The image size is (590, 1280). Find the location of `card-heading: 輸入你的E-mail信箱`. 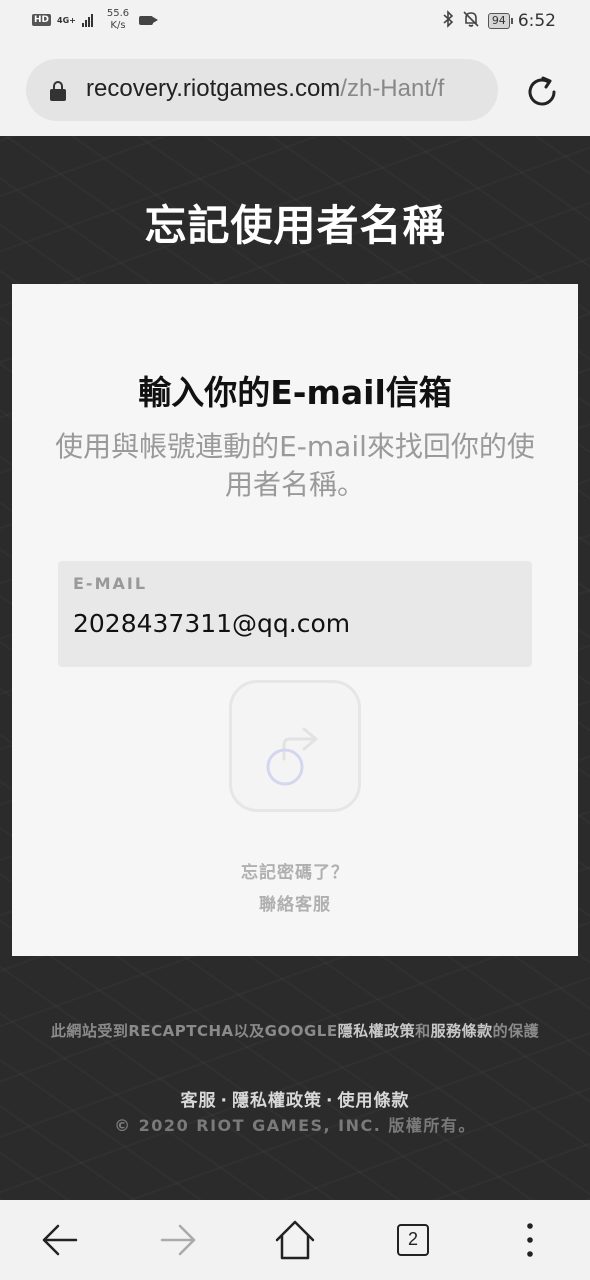

card-heading: 輸入你的E-mail信箱 is located at coordinates (295, 392).